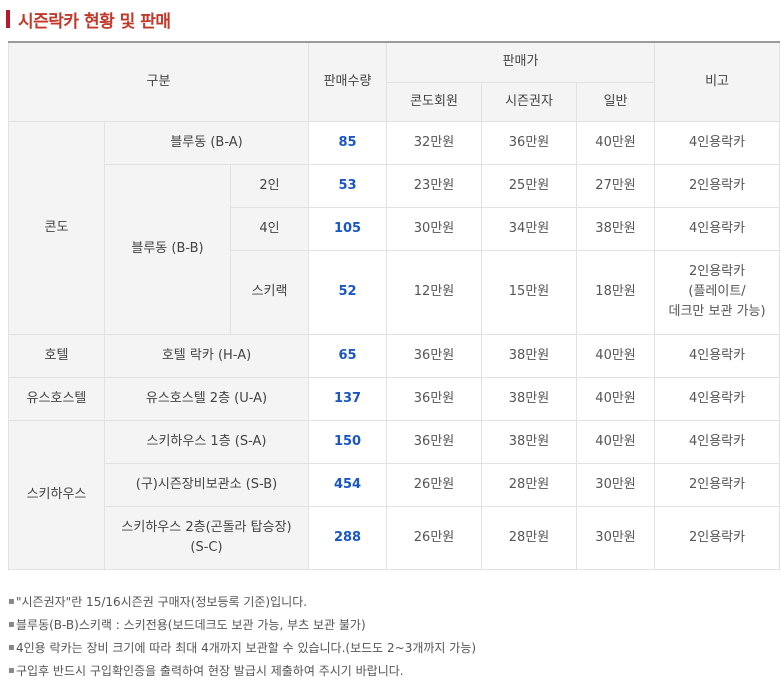 The image size is (781, 691). Describe the element at coordinates (162, 601) in the screenshot. I see `note-text: "시즌권자"란 15/16시즌권 구매자(정보등록 기준)입니다.` at that location.